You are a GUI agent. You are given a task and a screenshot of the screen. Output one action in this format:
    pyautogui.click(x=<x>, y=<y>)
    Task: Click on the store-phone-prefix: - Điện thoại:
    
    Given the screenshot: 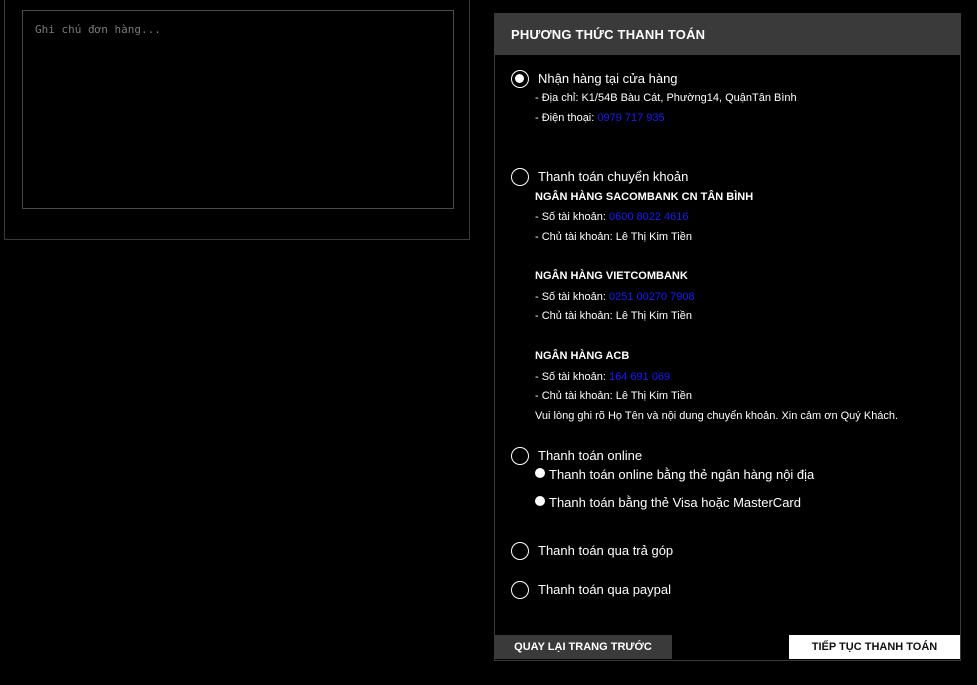 What is the action you would take?
    pyautogui.click(x=566, y=118)
    